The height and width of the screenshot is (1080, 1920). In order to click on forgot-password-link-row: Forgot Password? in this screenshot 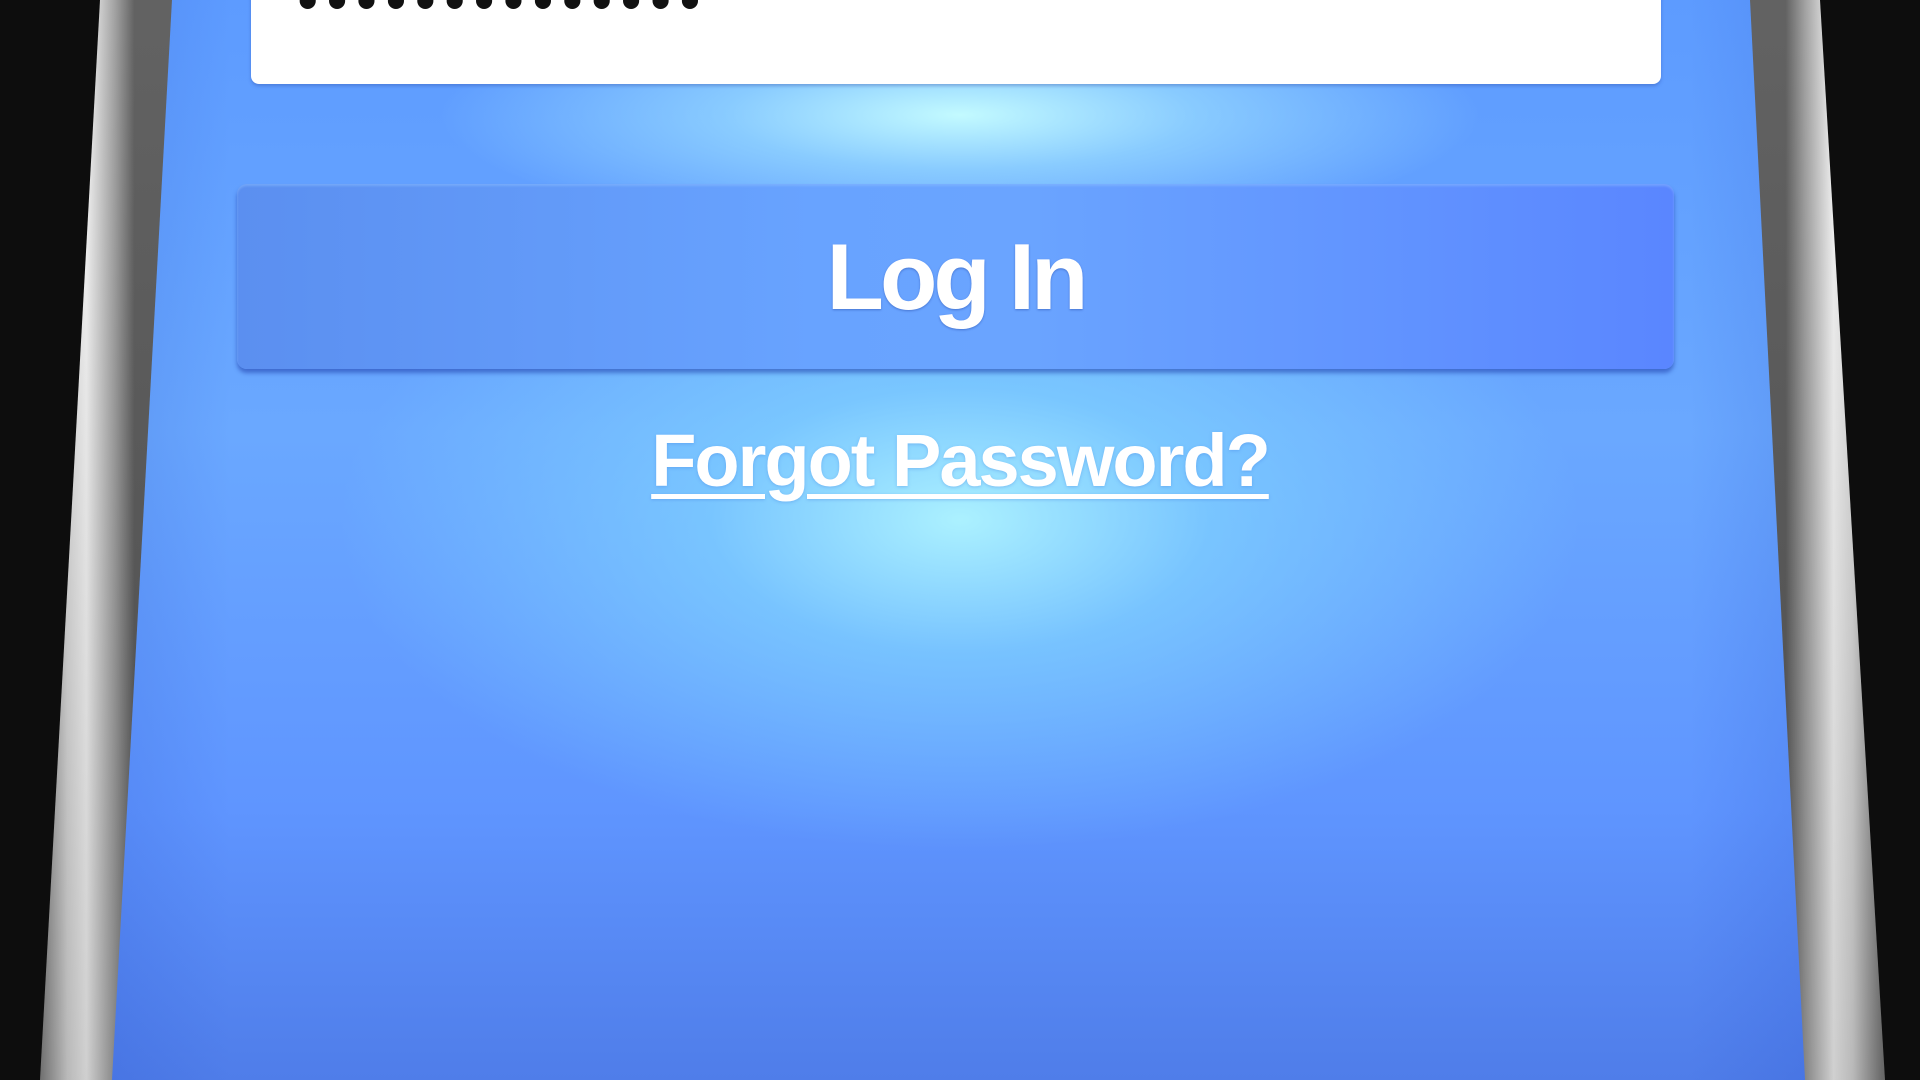, I will do `click(958, 460)`.